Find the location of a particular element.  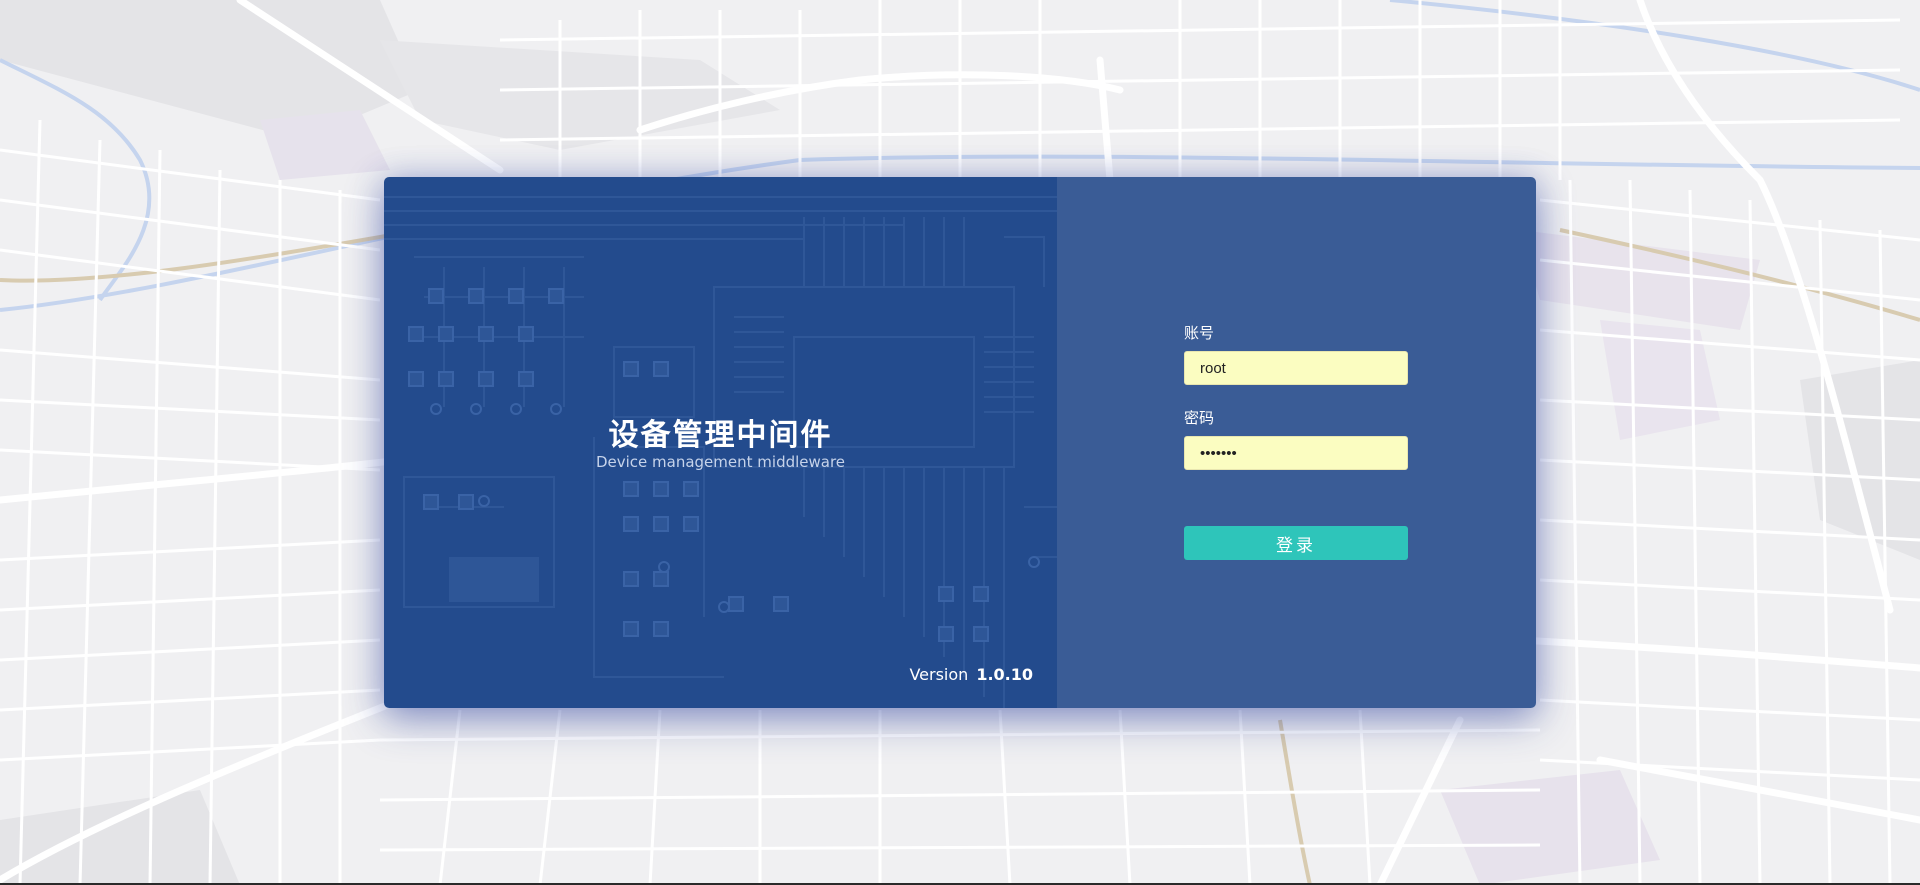

app-title: 设备管理中间件 is located at coordinates (720, 435).